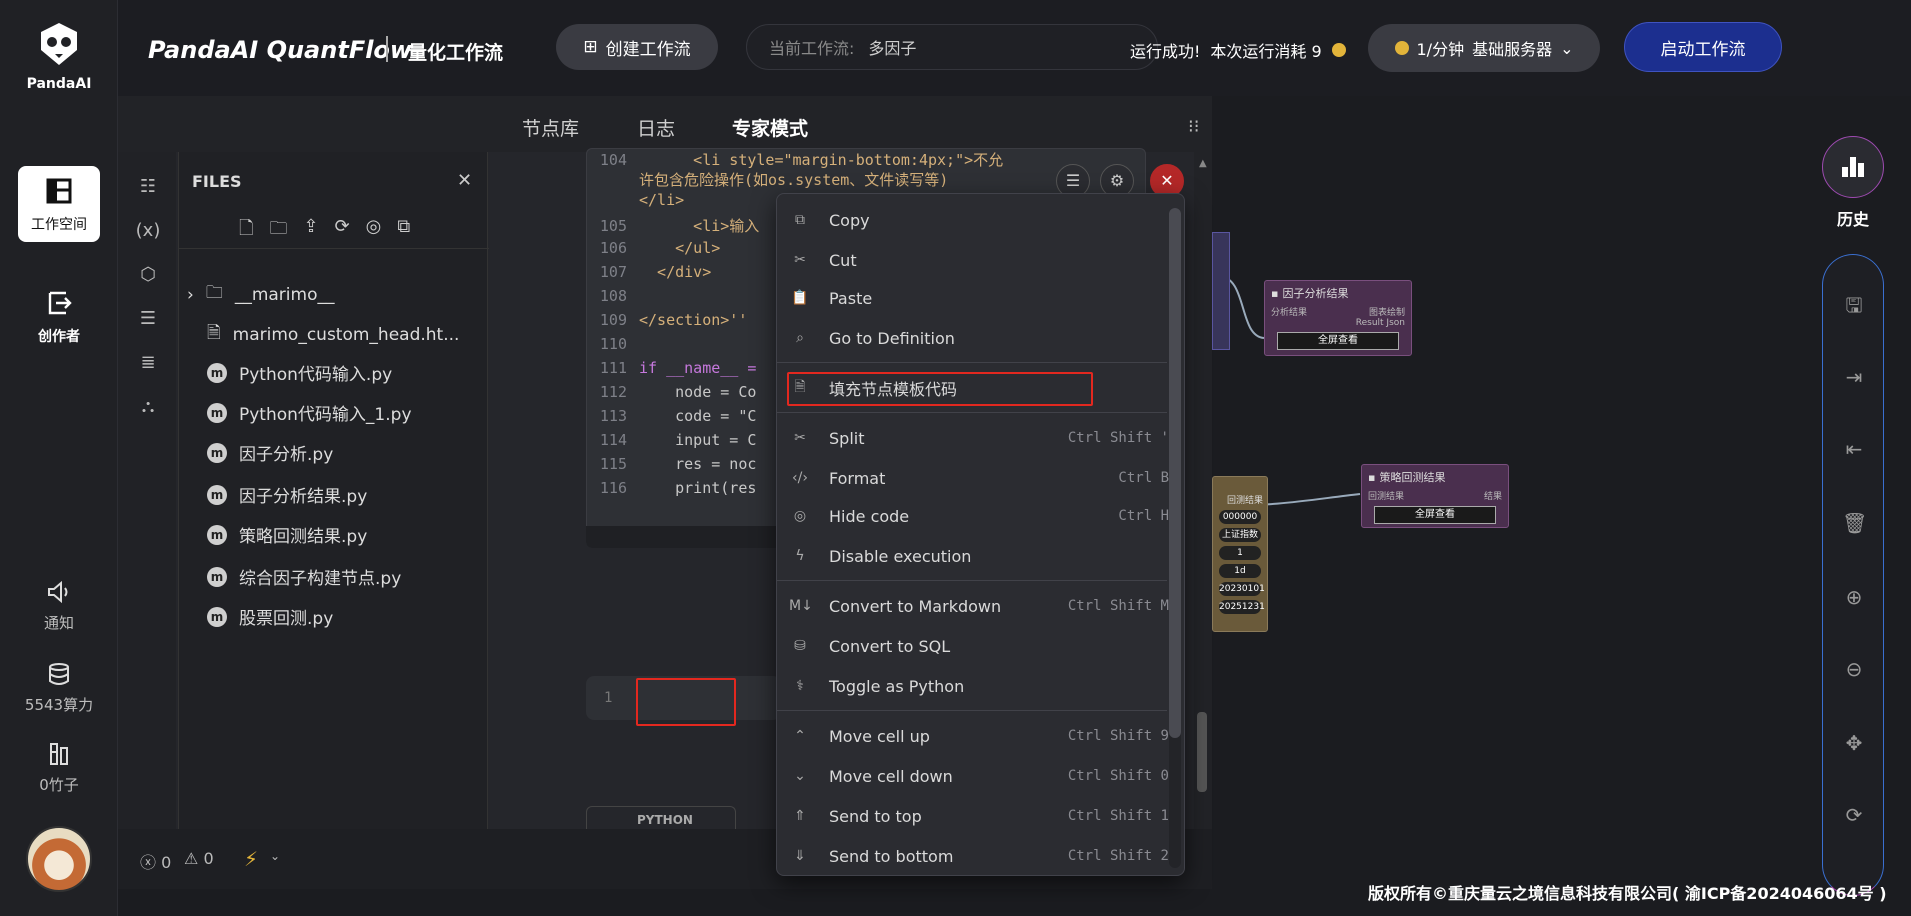  Describe the element at coordinates (148, 409) in the screenshot. I see `graph-icon: ⛬` at that location.